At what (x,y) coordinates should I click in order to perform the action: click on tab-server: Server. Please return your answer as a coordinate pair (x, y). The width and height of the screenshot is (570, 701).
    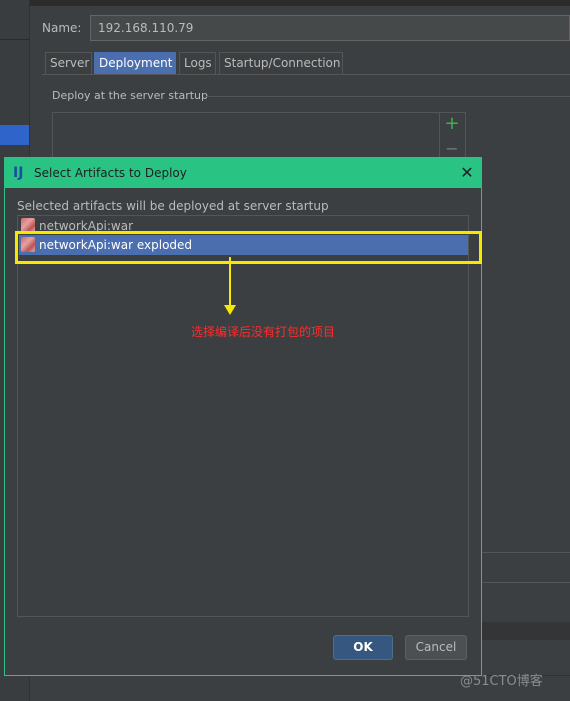
    Looking at the image, I should click on (68, 63).